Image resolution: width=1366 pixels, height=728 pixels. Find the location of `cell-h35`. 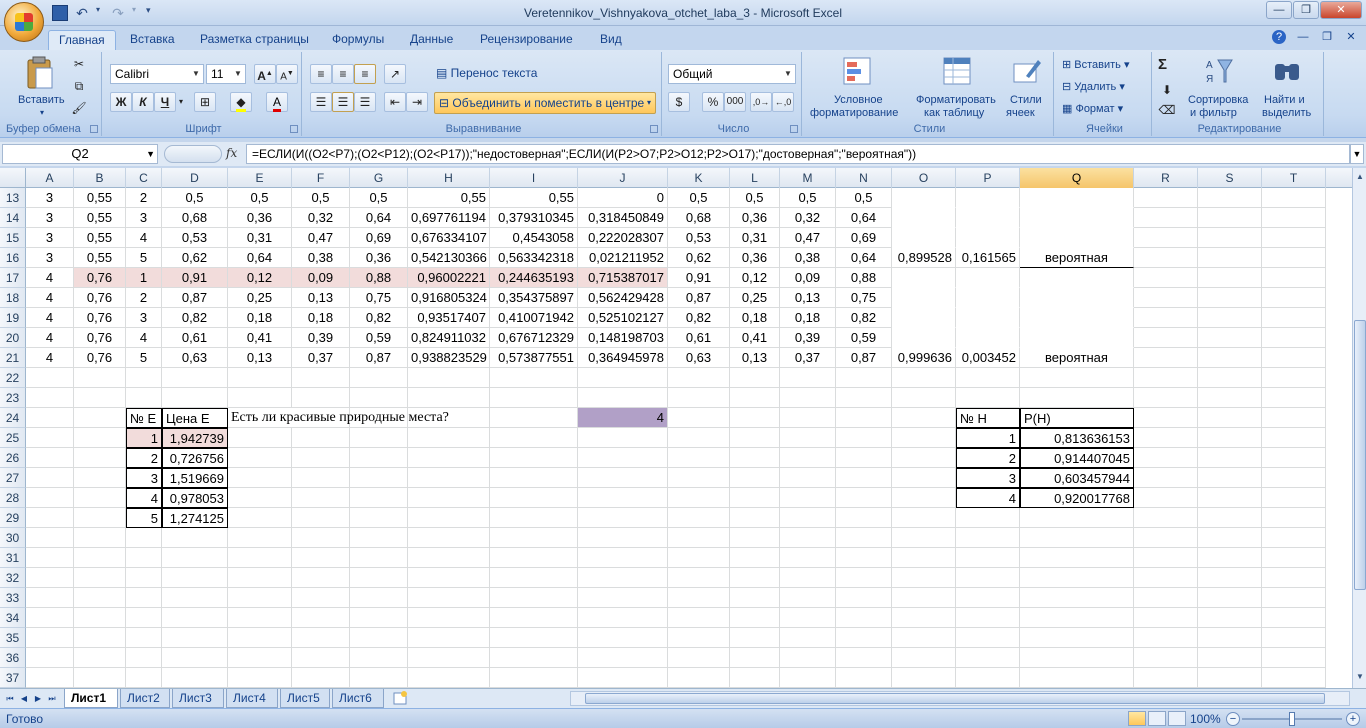

cell-h35 is located at coordinates (449, 638).